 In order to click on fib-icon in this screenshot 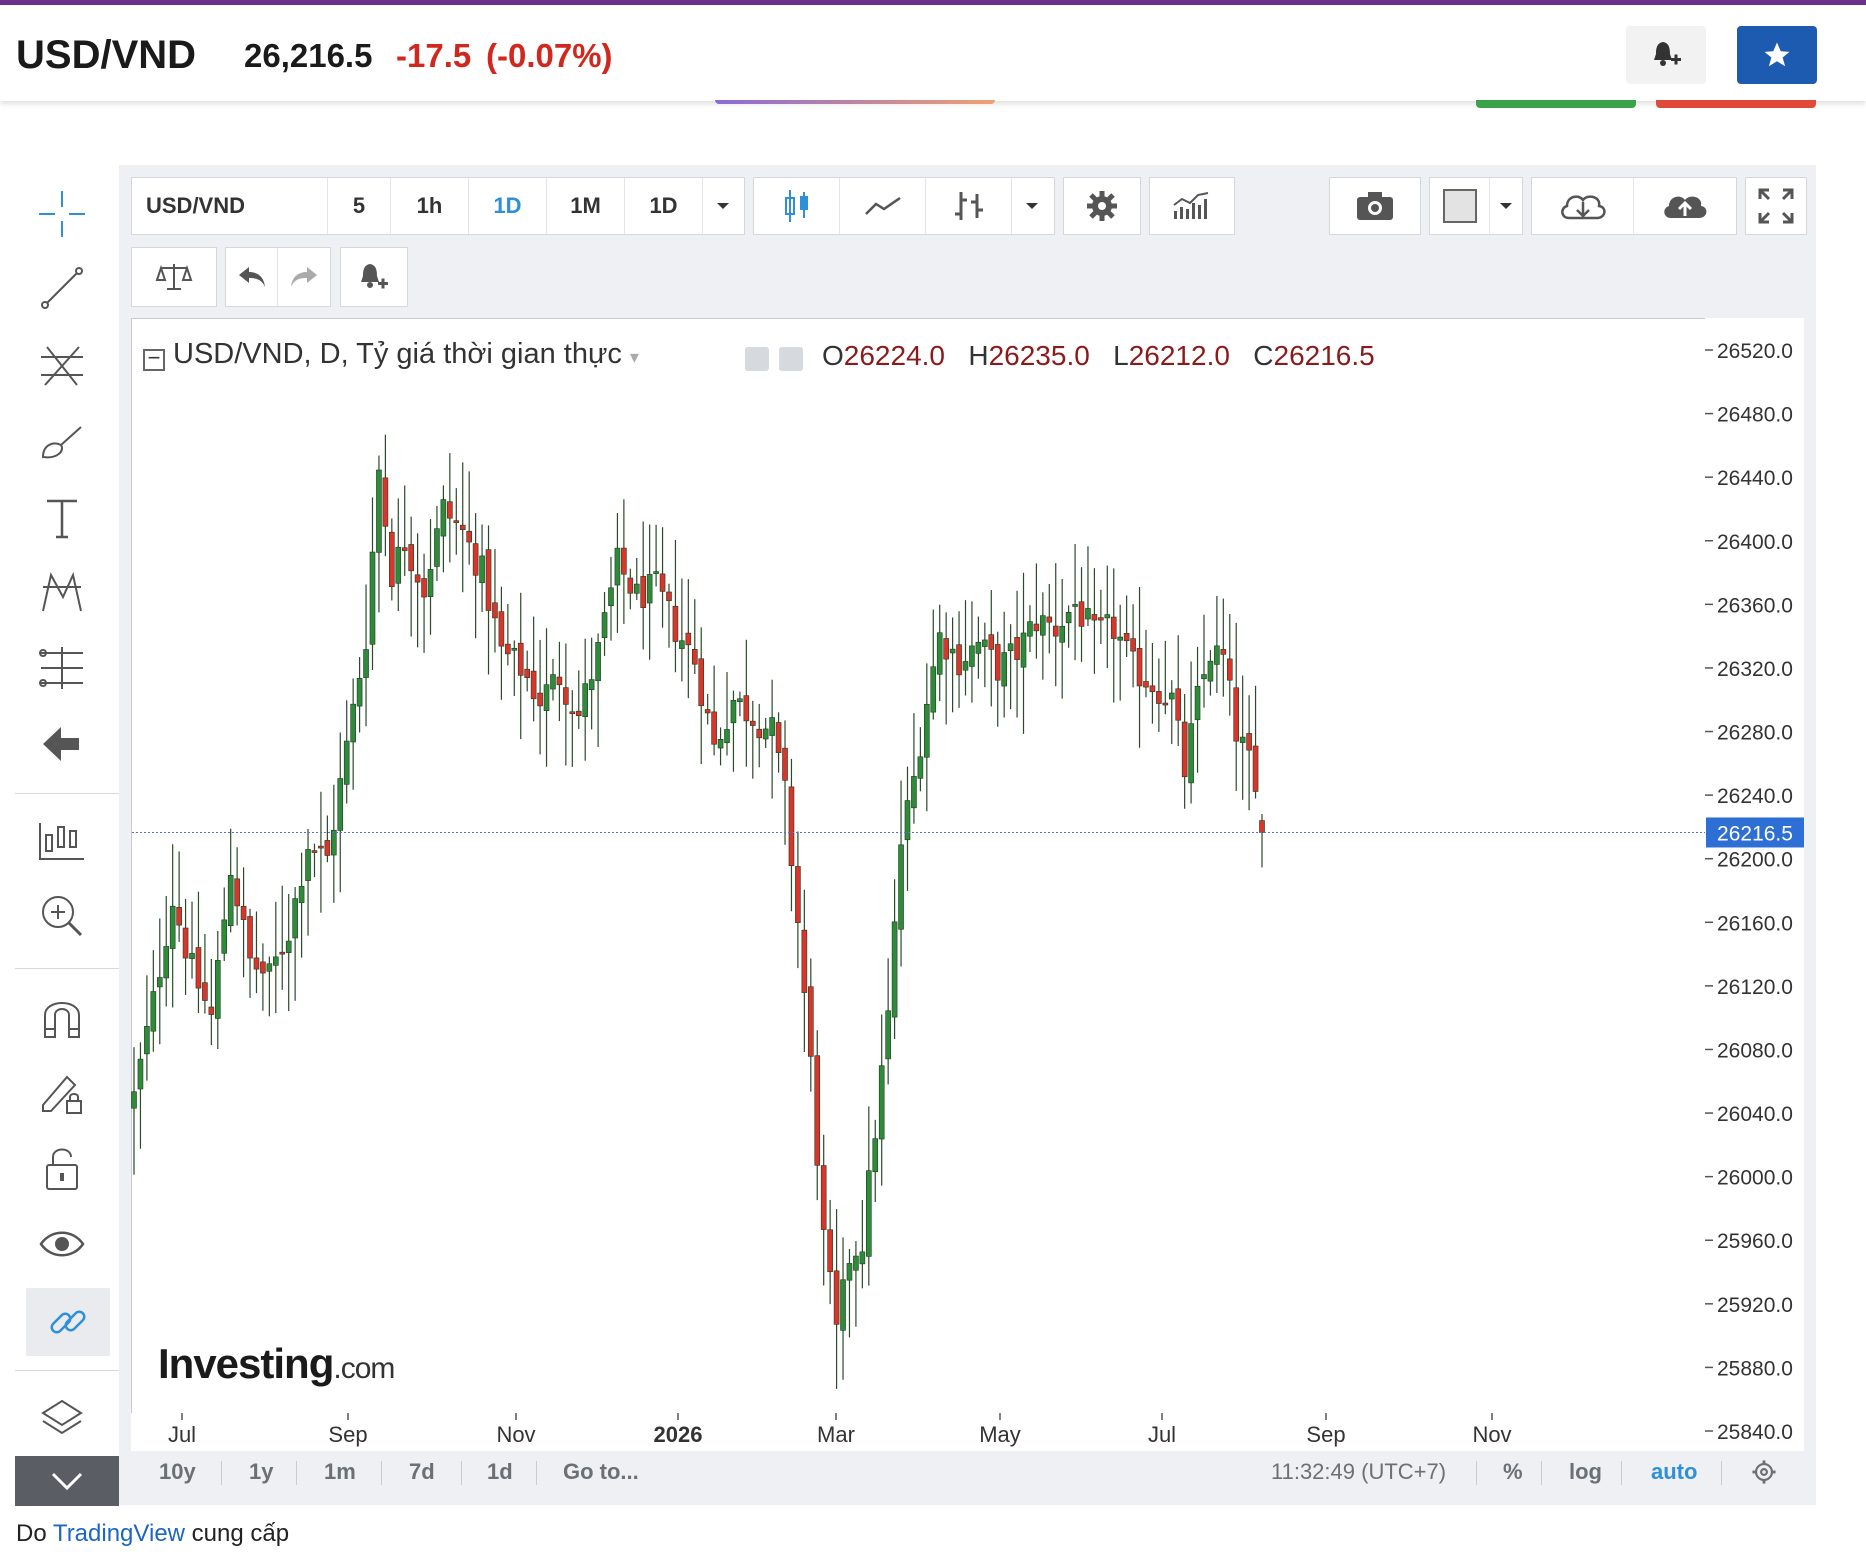, I will do `click(62, 366)`.